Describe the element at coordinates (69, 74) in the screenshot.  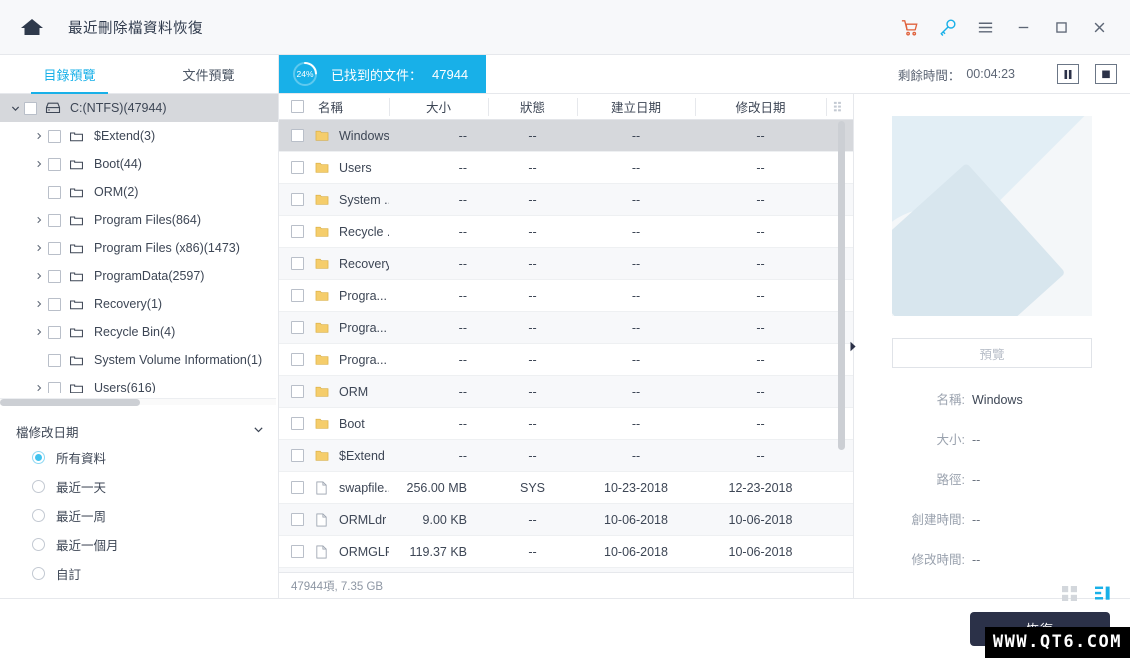
I see `tab-directory-preview: 目錄預覽` at that location.